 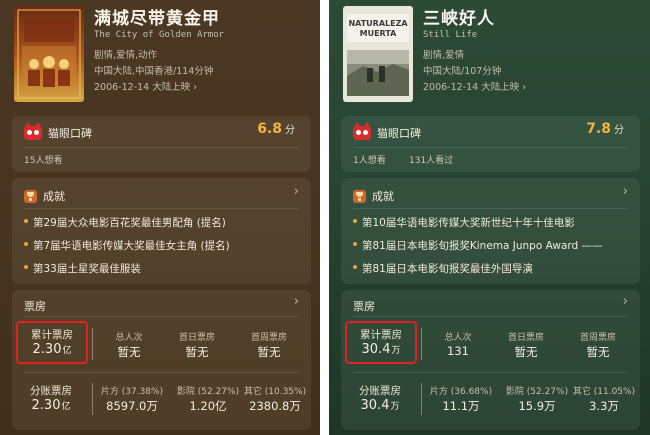 What do you see at coordinates (482, 246) in the screenshot?
I see `achievement-text: 第81届日本电影旬报奖Kinema Junpo Award ——` at bounding box center [482, 246].